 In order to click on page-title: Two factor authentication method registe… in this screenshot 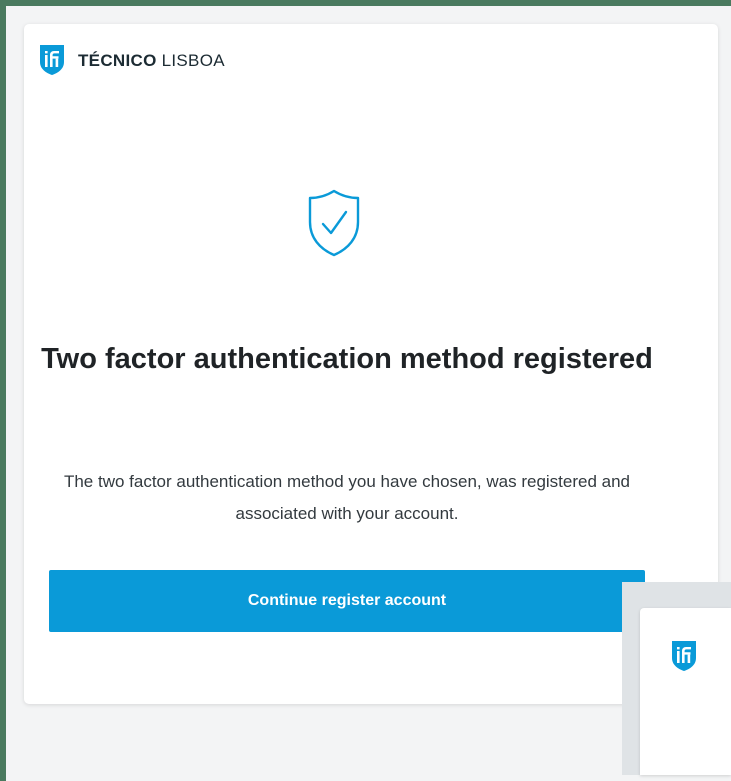, I will do `click(347, 359)`.